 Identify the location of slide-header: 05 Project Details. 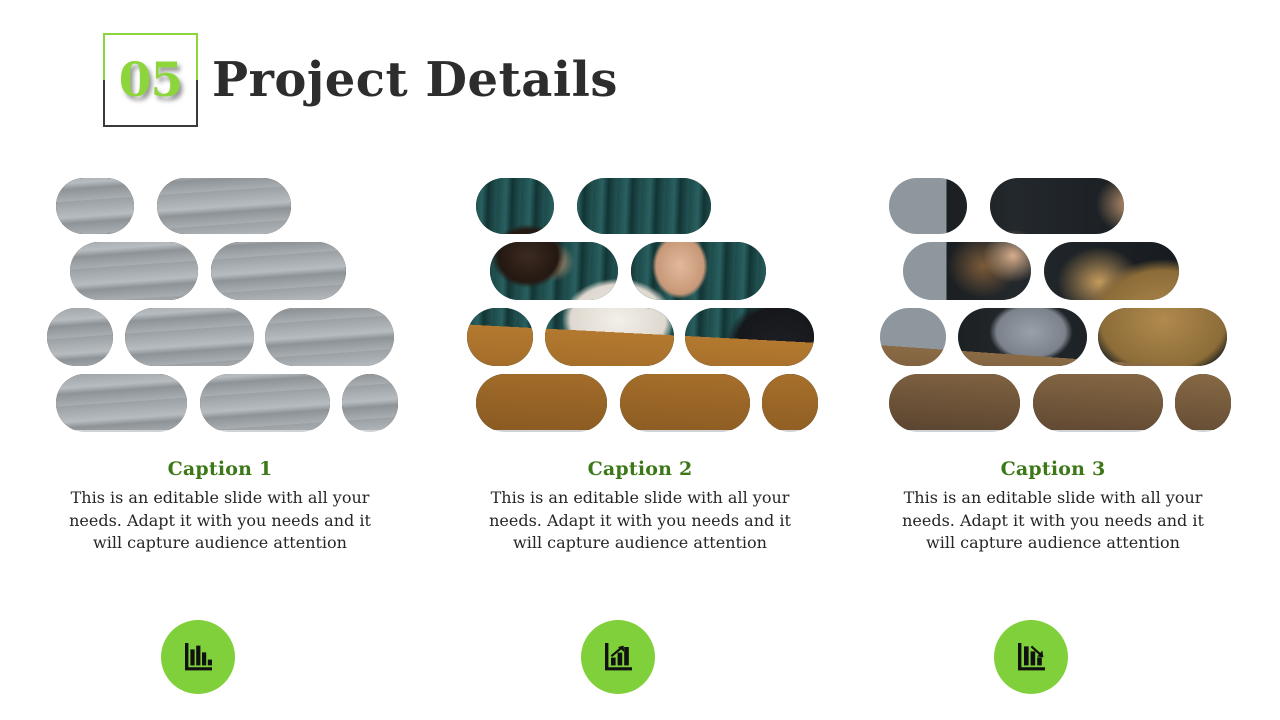
(360, 80).